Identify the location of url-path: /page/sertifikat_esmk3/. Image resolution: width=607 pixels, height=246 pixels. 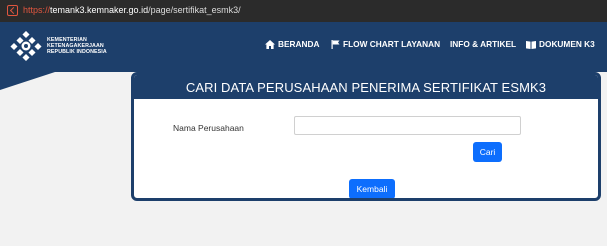
(194, 10).